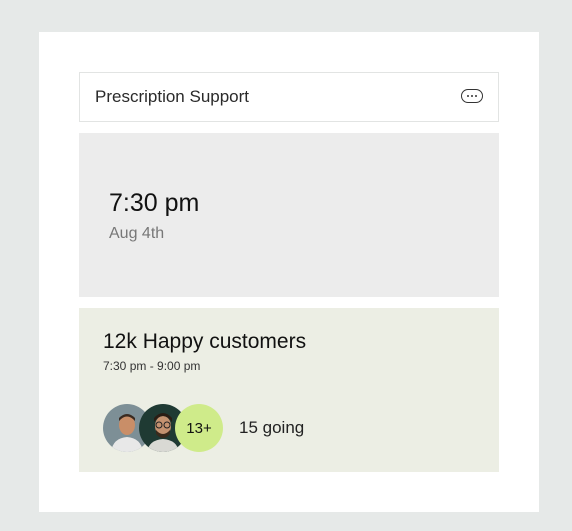 The height and width of the screenshot is (531, 572). Describe the element at coordinates (199, 428) in the screenshot. I see `more-attendees-badge: 13+` at that location.